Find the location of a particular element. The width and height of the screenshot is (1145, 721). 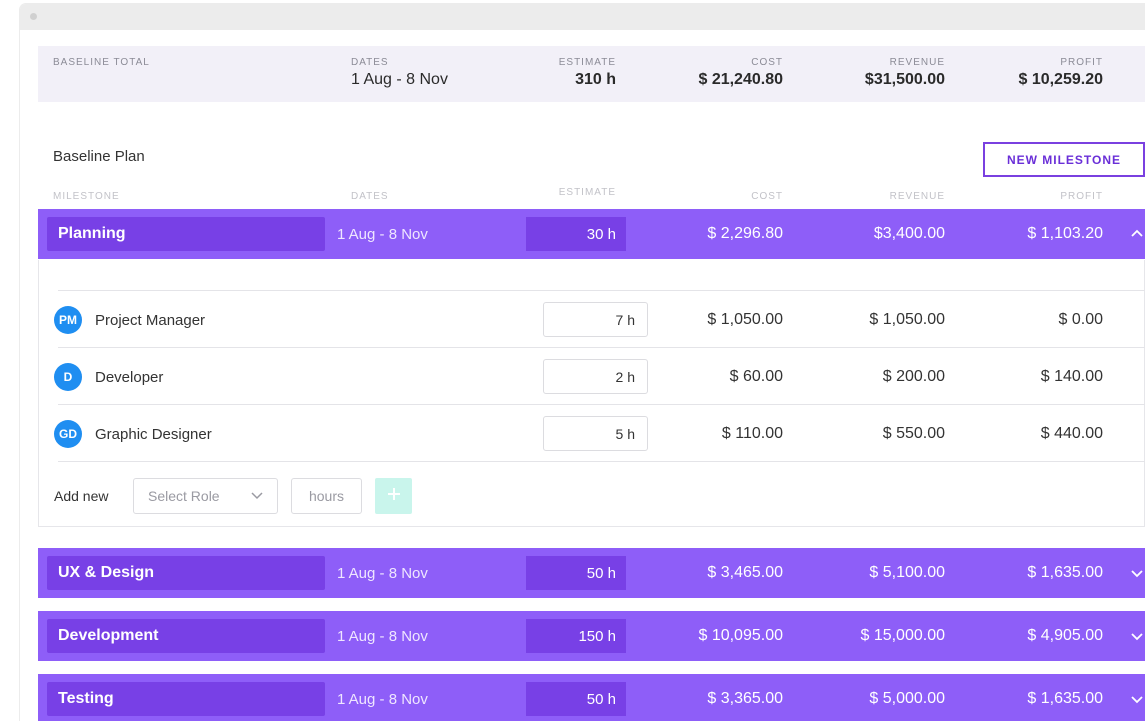

summary-revenue-label: REVENUE is located at coordinates (917, 62).